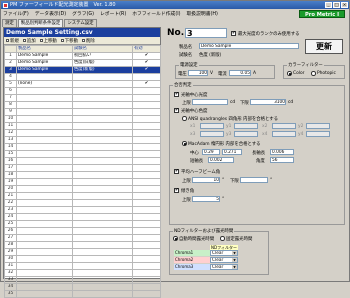  What do you see at coordinates (284, 134) in the screenshot?
I see `x4-field` at bounding box center [284, 134].